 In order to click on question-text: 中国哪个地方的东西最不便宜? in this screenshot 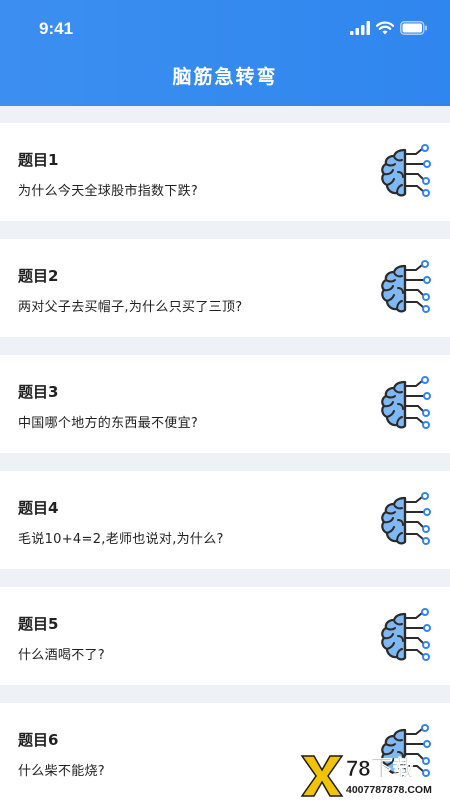, I will do `click(108, 423)`.